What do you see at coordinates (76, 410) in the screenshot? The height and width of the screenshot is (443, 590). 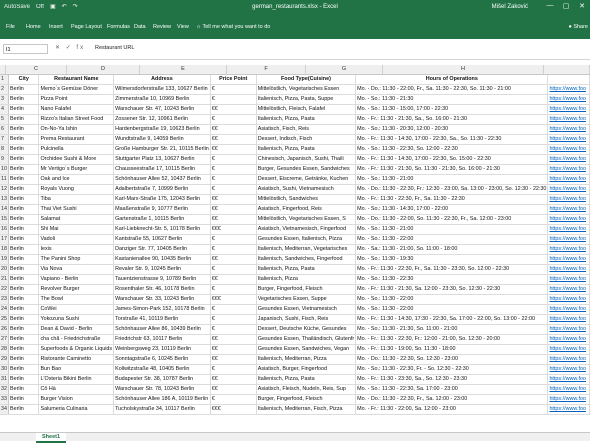 I see `cell-restaurant-name: Salumeria Culinaria` at bounding box center [76, 410].